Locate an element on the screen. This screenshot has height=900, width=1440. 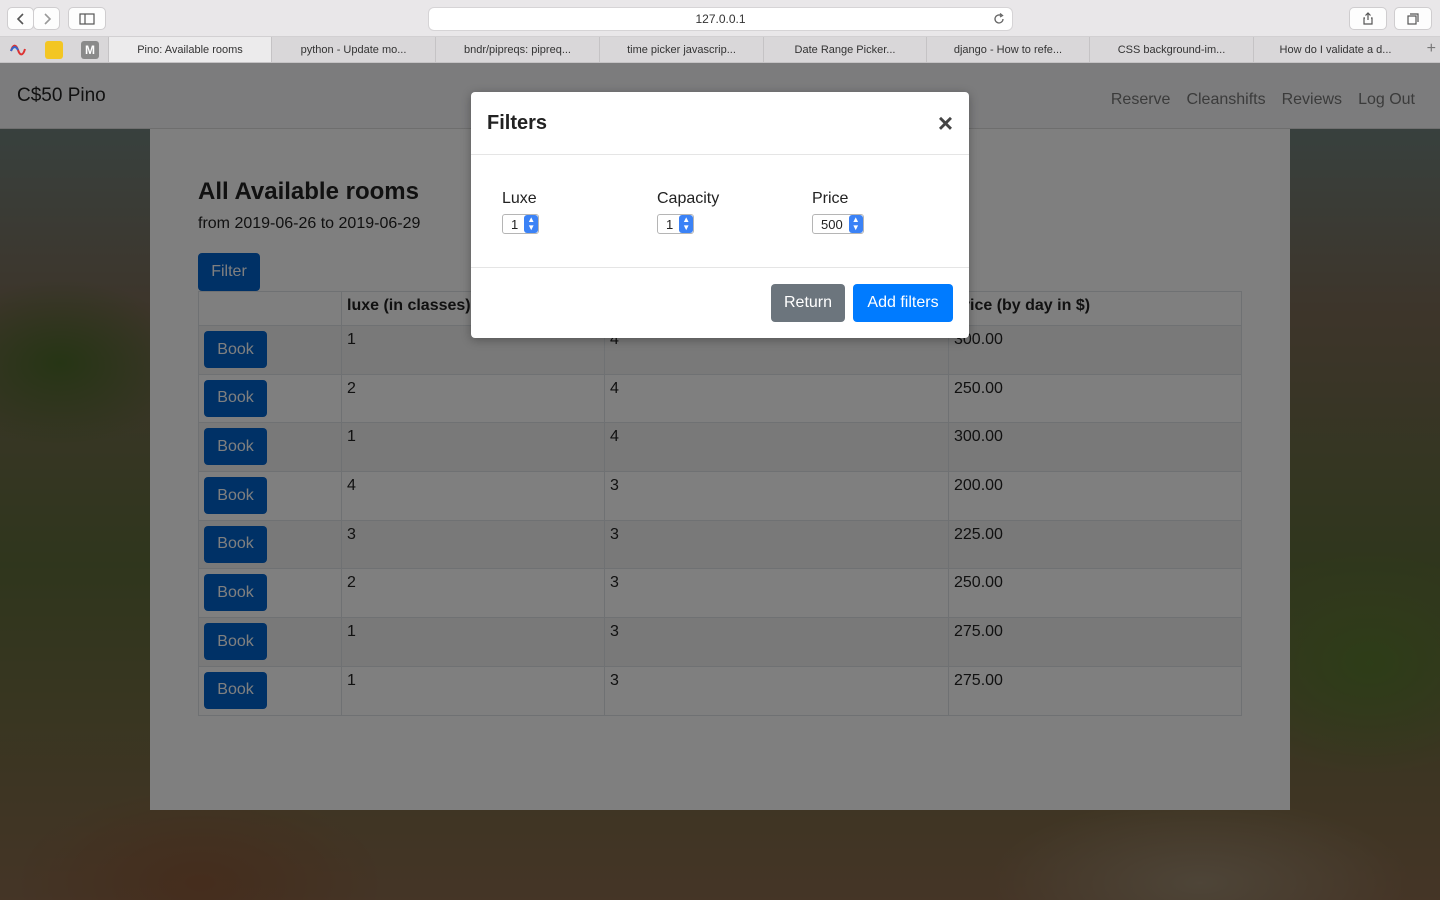
price-label: Price is located at coordinates (830, 198).